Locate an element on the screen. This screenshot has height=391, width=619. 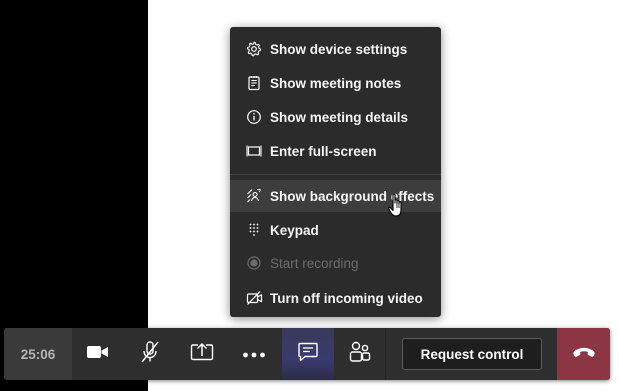
menu-item-keypad: Keypad is located at coordinates (335, 230).